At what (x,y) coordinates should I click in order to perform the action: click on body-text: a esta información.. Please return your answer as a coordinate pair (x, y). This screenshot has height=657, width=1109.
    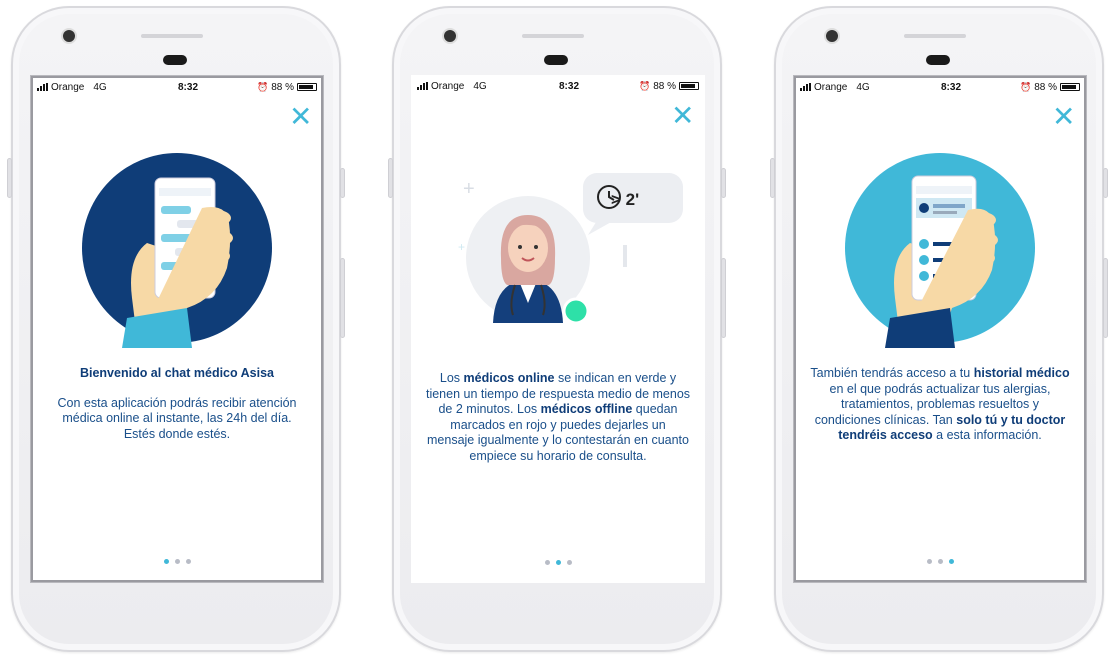
    Looking at the image, I should click on (987, 435).